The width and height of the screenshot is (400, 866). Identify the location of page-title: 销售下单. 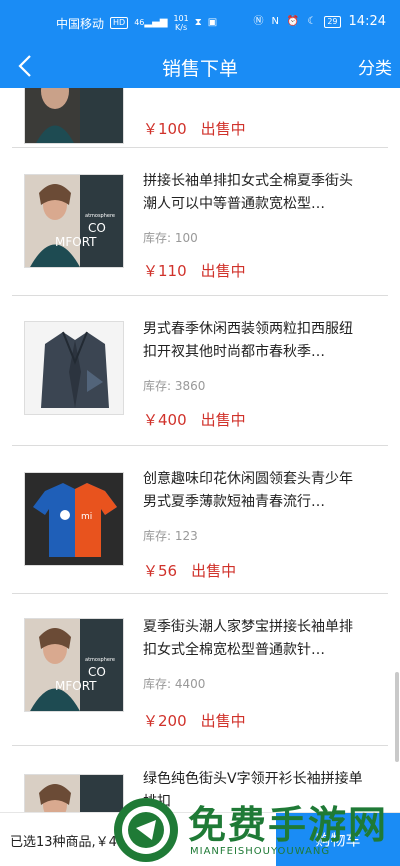
(199, 69).